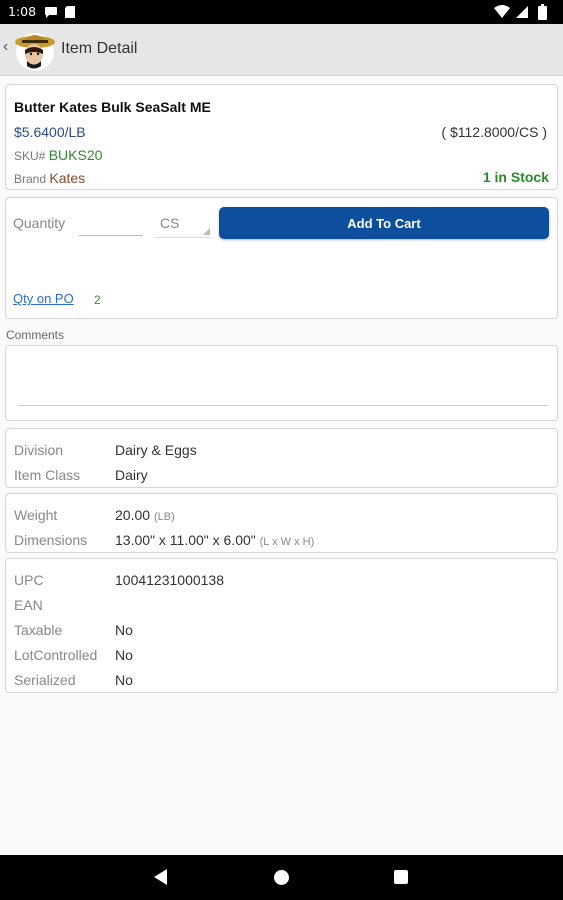 This screenshot has width=563, height=900. What do you see at coordinates (56, 655) in the screenshot?
I see `lot-controlled-label: LotControlled` at bounding box center [56, 655].